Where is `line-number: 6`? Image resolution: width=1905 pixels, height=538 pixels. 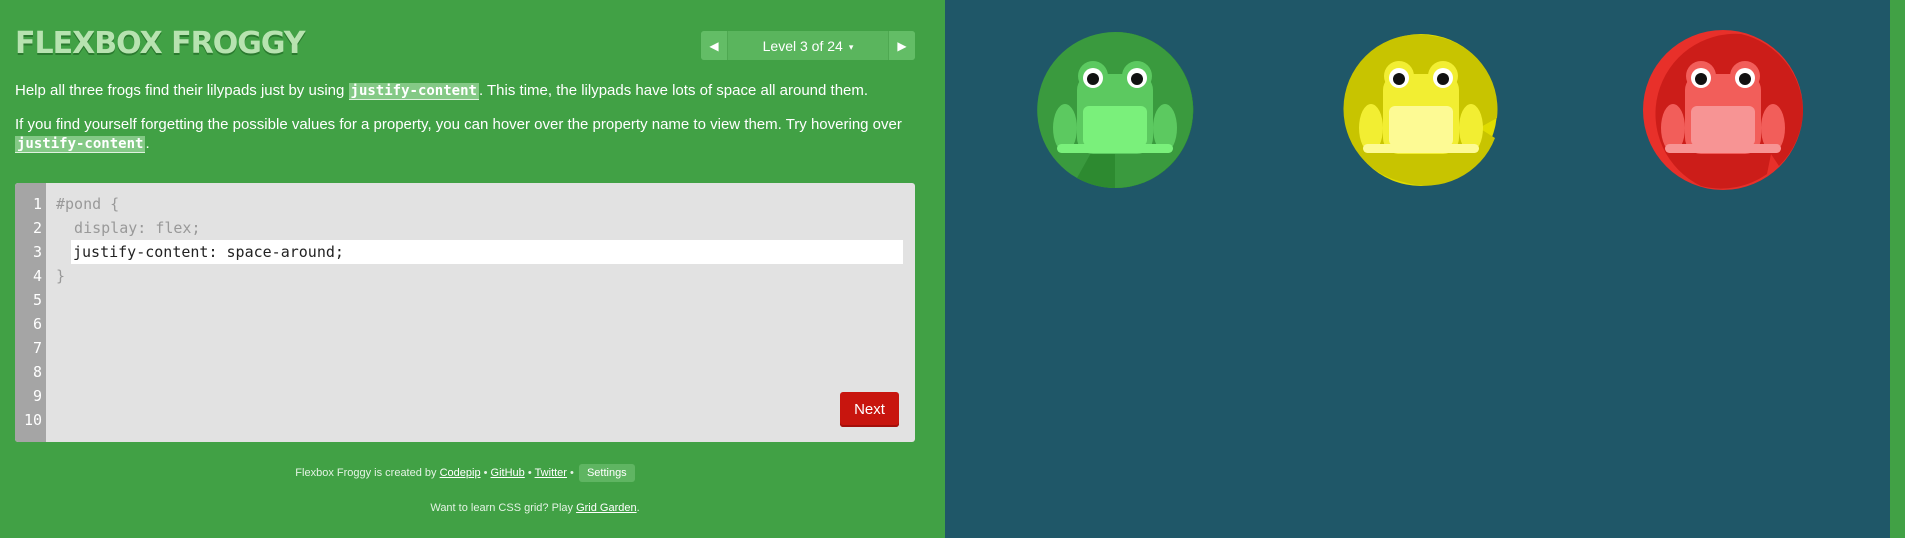
line-number: 6 is located at coordinates (37, 324).